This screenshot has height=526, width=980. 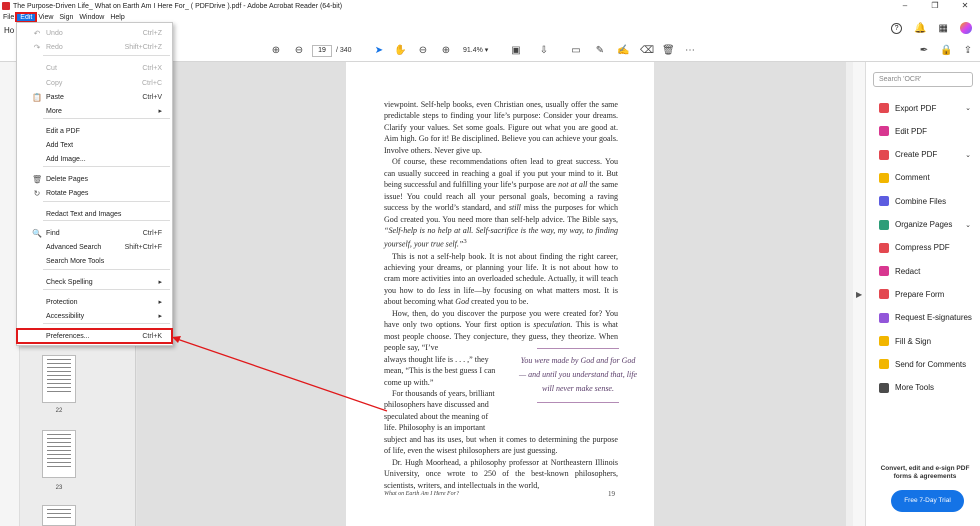 I want to click on tab-home: Ho, so click(x=9, y=30).